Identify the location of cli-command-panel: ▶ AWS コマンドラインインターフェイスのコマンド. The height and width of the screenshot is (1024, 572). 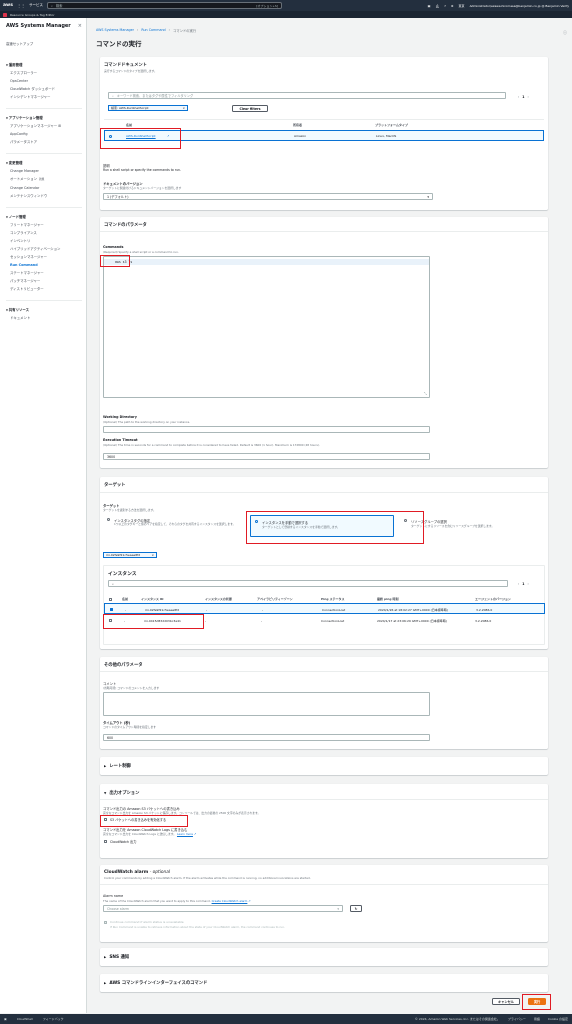
(324, 983).